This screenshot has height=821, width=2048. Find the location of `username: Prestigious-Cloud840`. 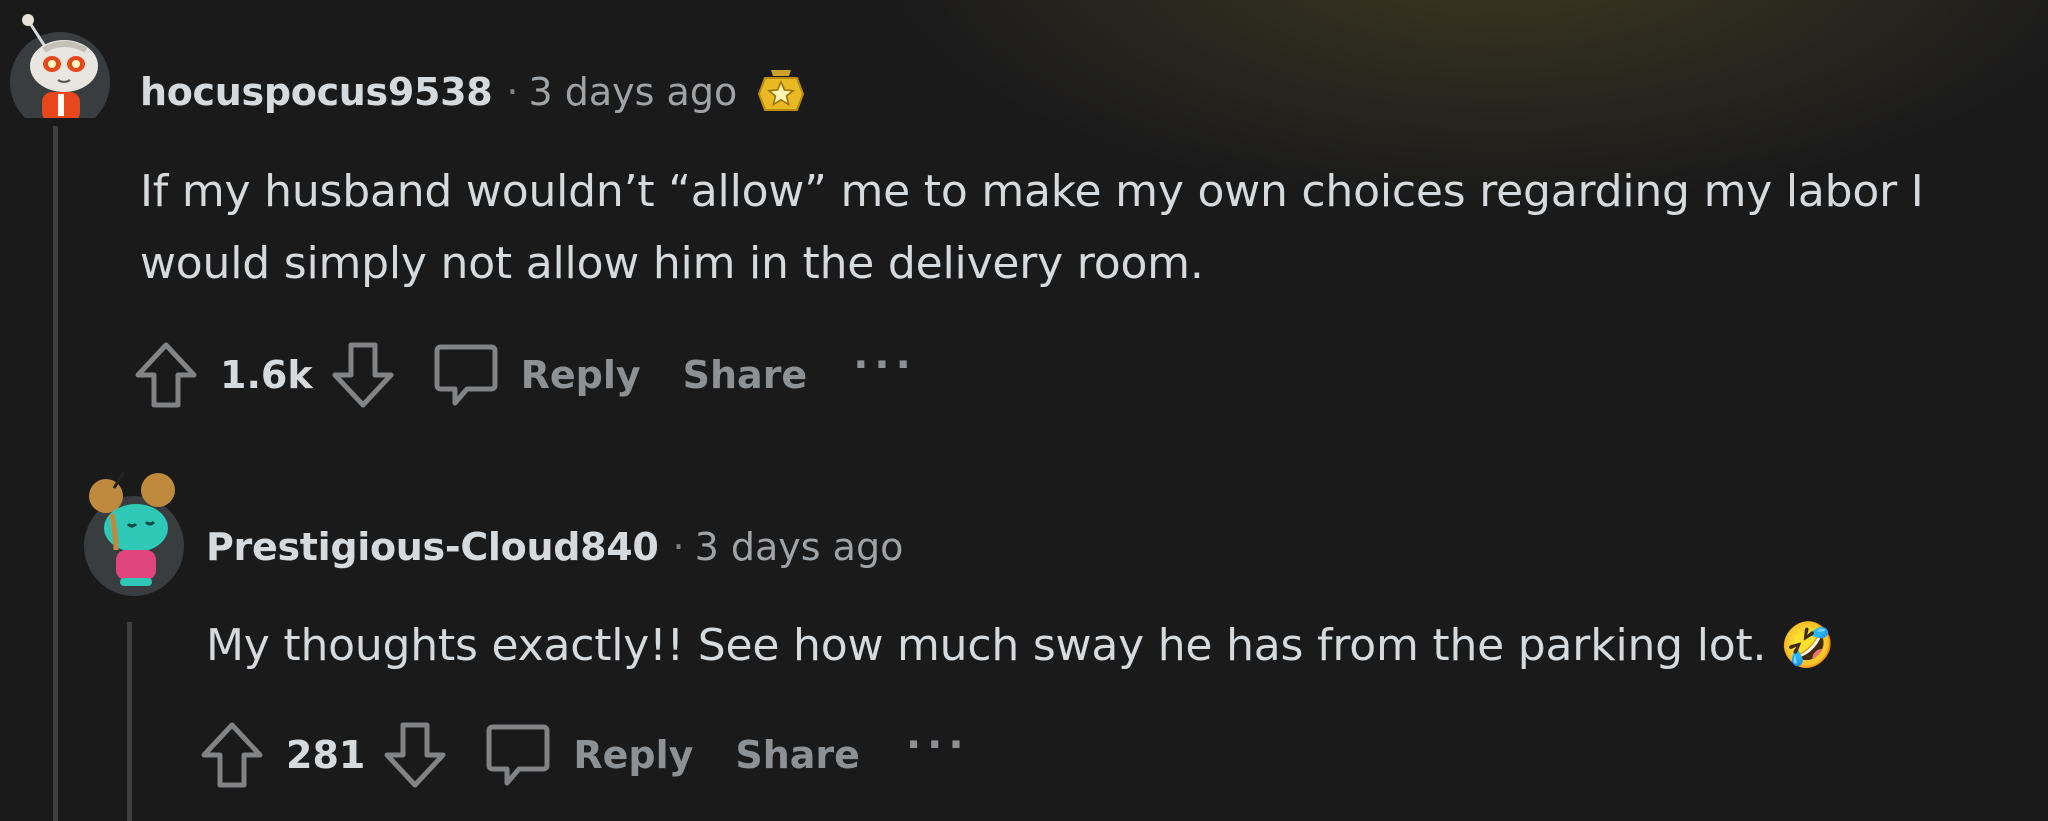

username: Prestigious-Cloud840 is located at coordinates (432, 547).